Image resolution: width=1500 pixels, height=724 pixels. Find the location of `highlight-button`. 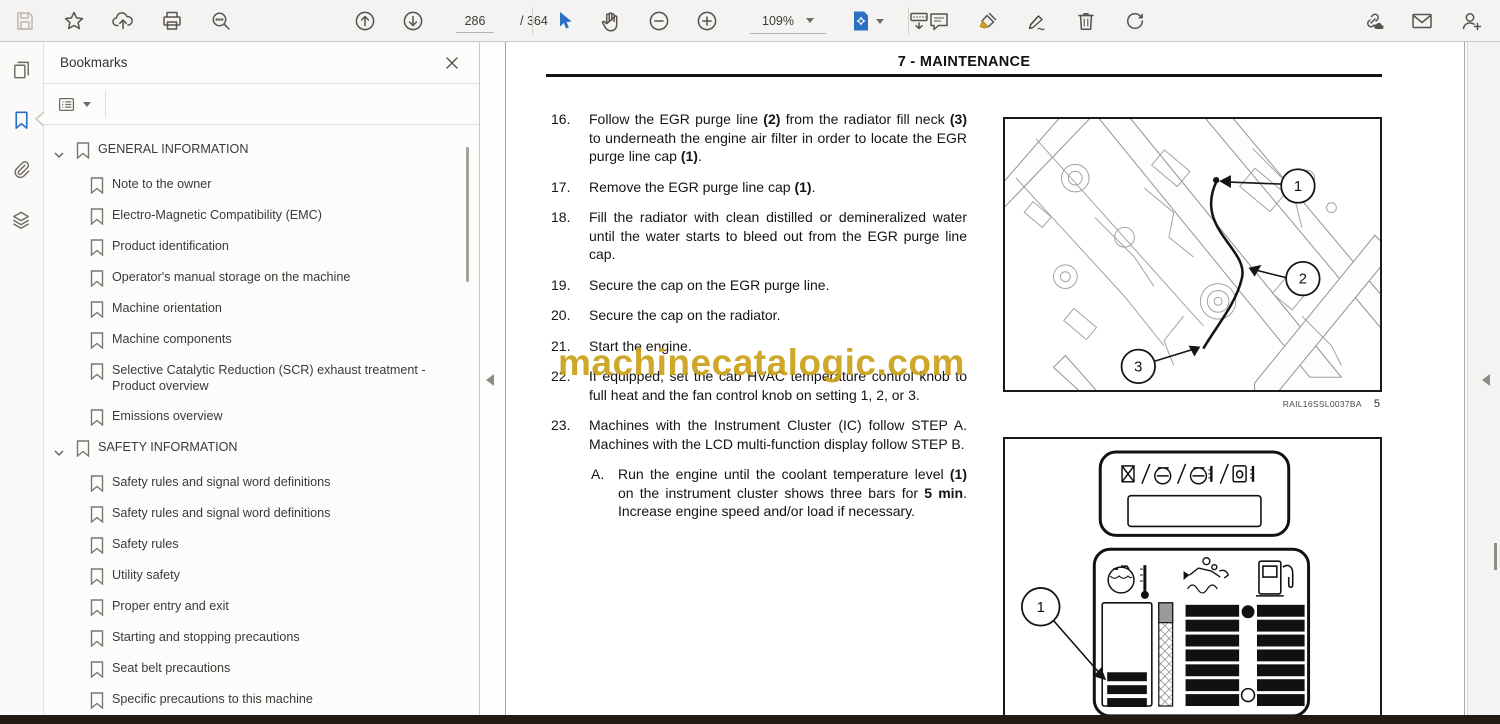

highlight-button is located at coordinates (988, 21).